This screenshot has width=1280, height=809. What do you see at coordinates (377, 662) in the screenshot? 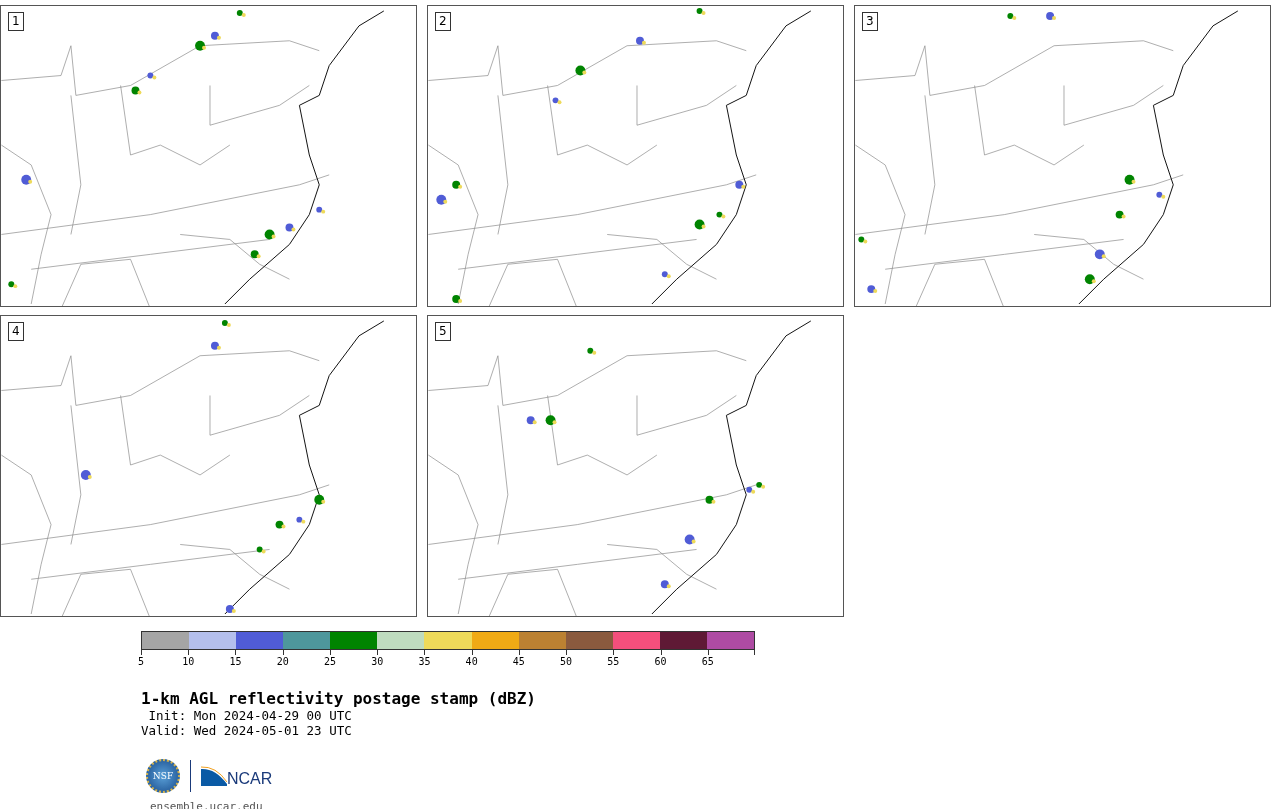
I see `tick-label: 30` at bounding box center [377, 662].